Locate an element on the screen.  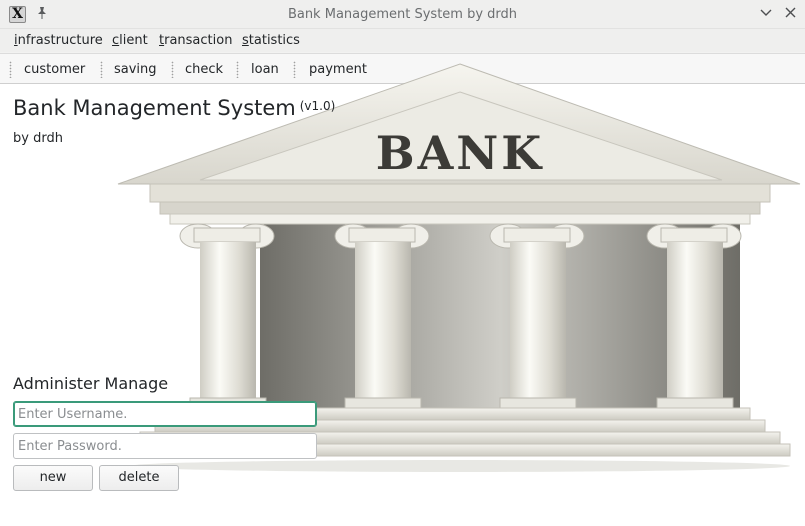
menu-label: ransaction is located at coordinates (198, 40).